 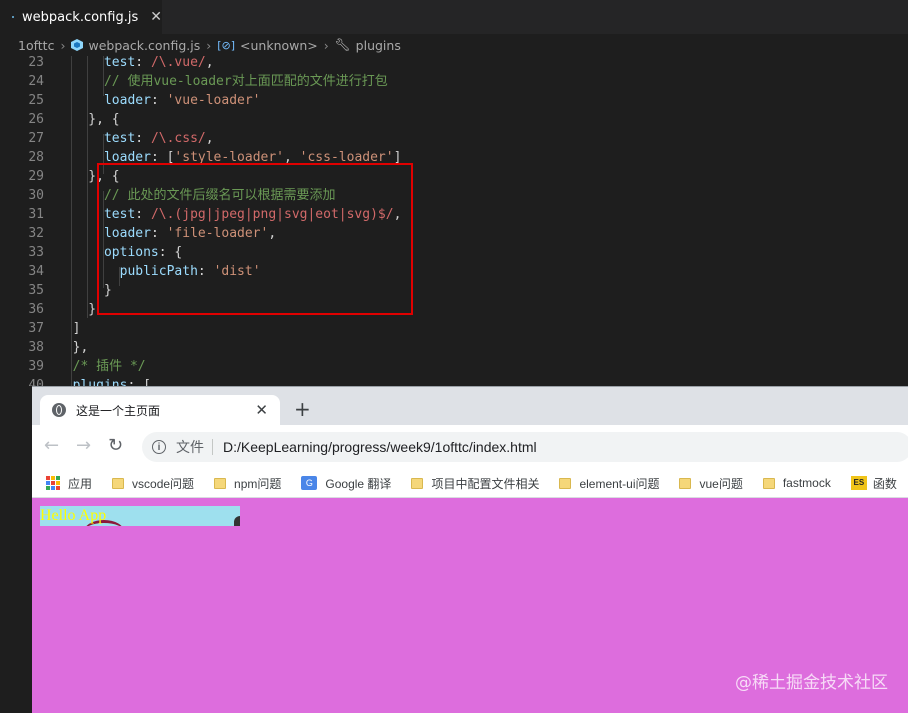 I want to click on bookmark-label: 应用, so click(x=80, y=483).